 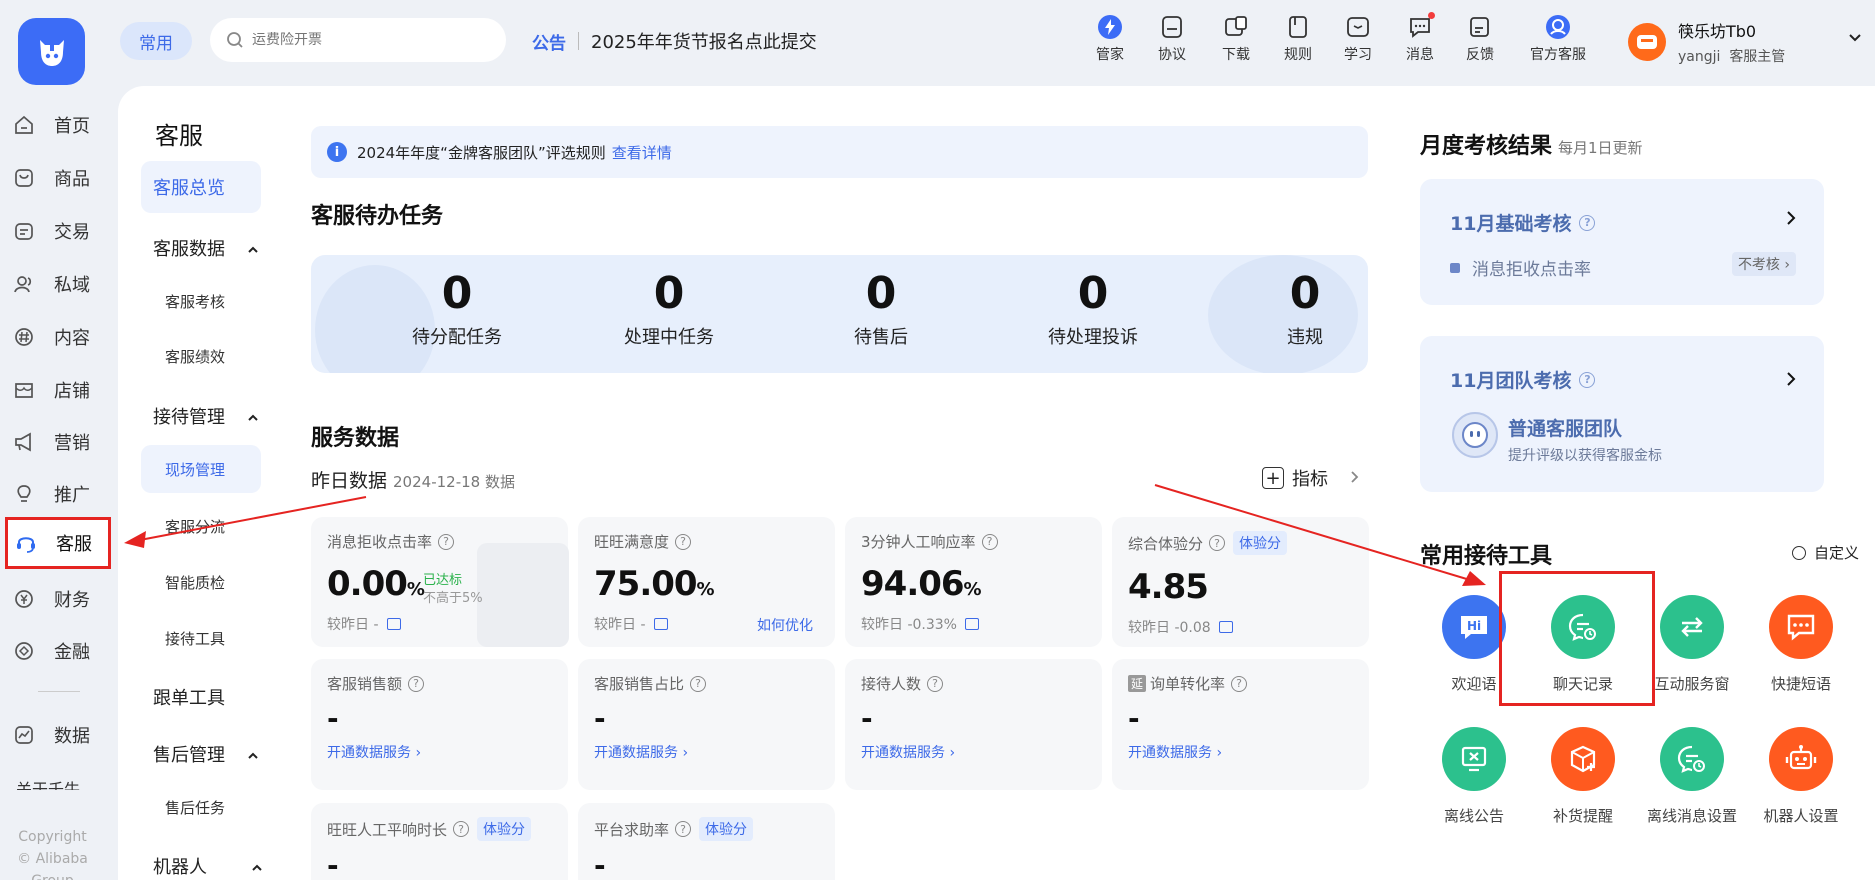 What do you see at coordinates (1558, 42) in the screenshot?
I see `topnav-official-service: 官方客服` at bounding box center [1558, 42].